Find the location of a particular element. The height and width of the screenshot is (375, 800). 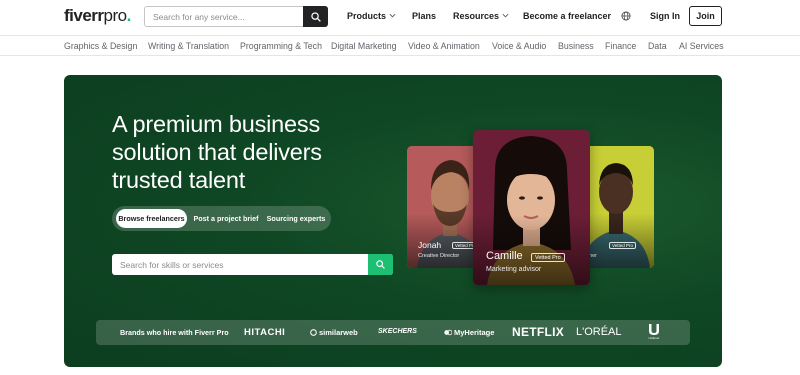

brands-label: Brands who hire with Fiverr Pro is located at coordinates (174, 332).